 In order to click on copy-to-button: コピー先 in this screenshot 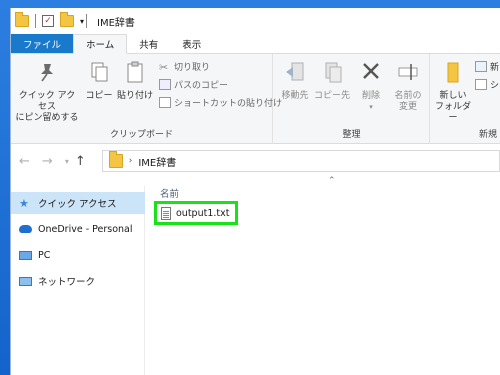, I will do `click(332, 81)`.